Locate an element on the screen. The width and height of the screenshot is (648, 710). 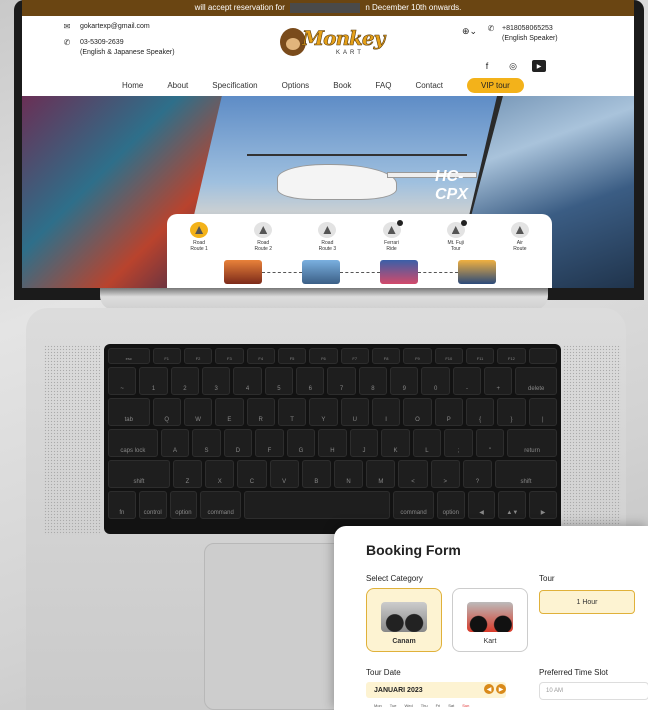
f3-key: F3 is located at coordinates (229, 356).